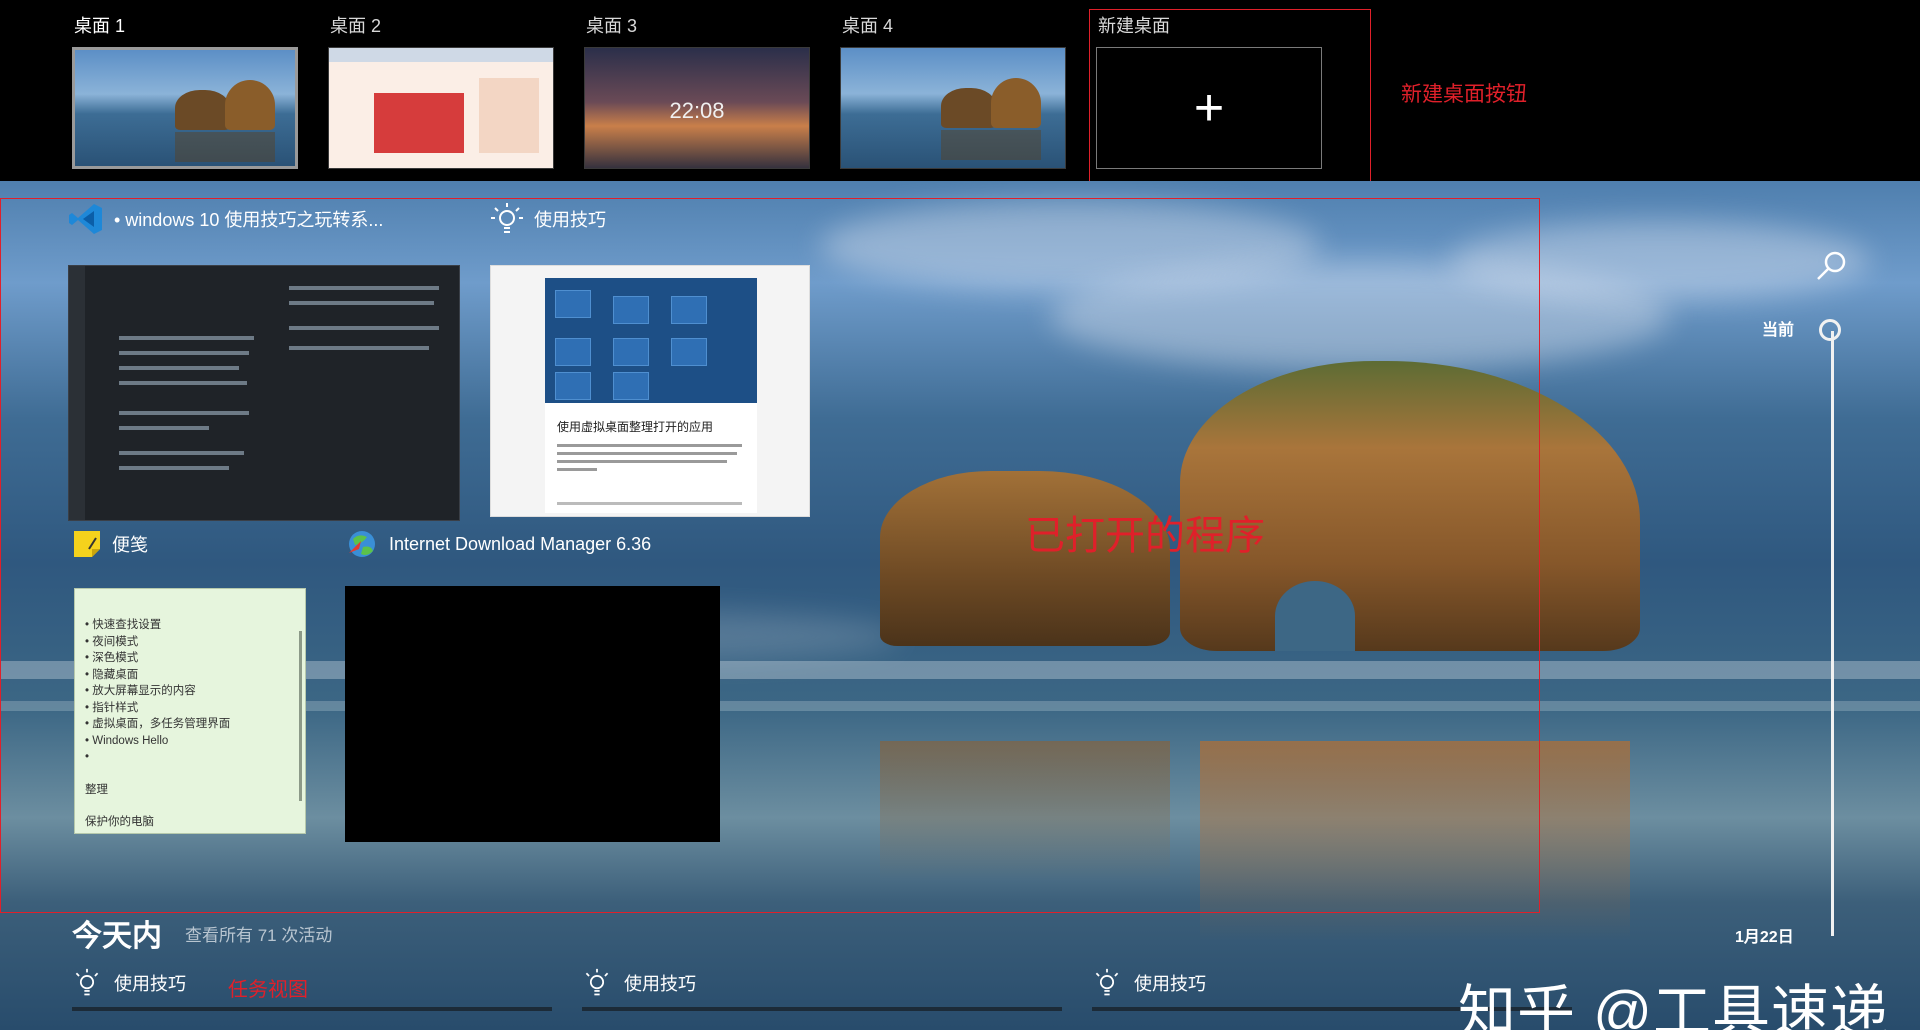  What do you see at coordinates (520, 543) in the screenshot?
I see `window-title: Internet Download Manager 6.36` at bounding box center [520, 543].